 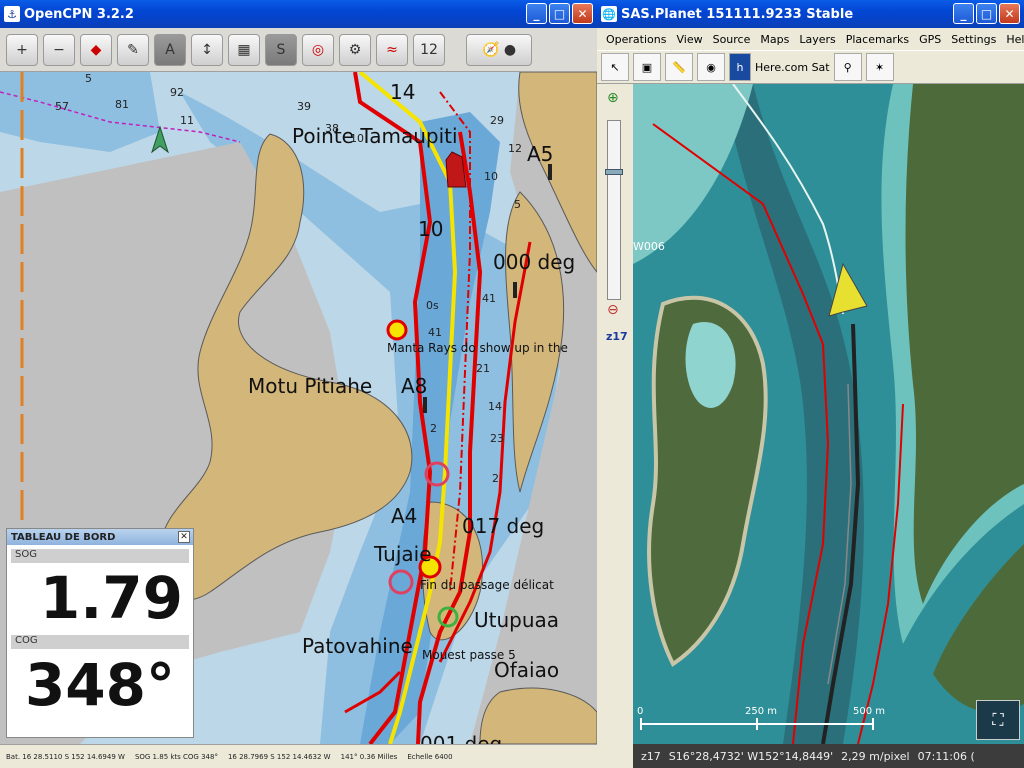 What do you see at coordinates (122, 104) in the screenshot?
I see `svg-text: 81` at bounding box center [122, 104].